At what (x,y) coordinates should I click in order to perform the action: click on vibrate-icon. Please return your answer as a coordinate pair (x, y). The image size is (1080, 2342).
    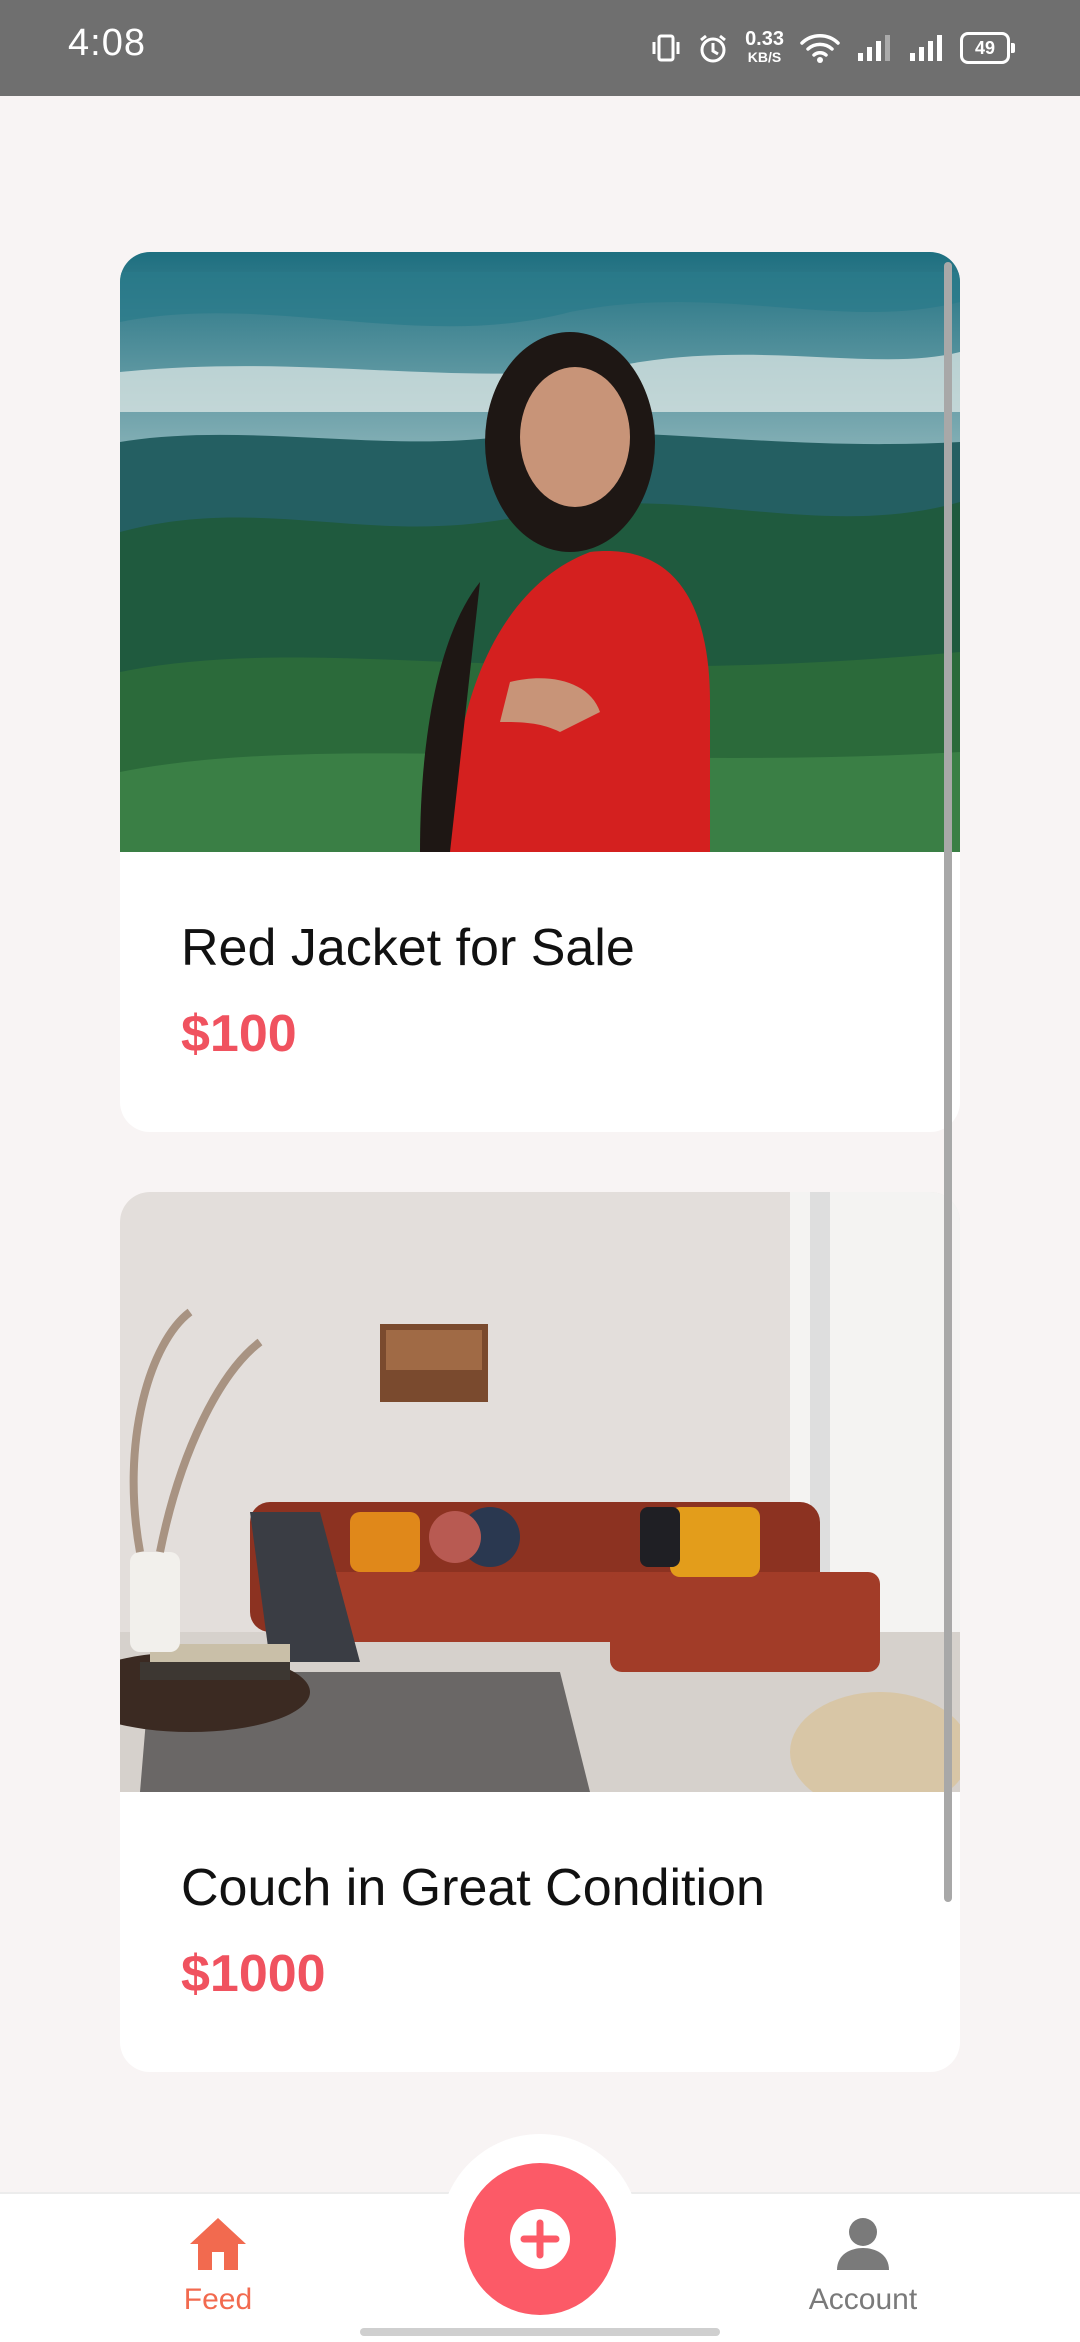
    Looking at the image, I should click on (666, 48).